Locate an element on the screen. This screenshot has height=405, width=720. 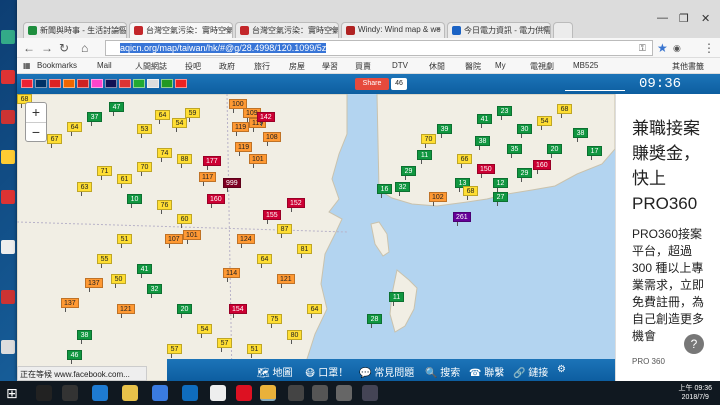
aqi-marker: 46 is located at coordinates (74, 357).